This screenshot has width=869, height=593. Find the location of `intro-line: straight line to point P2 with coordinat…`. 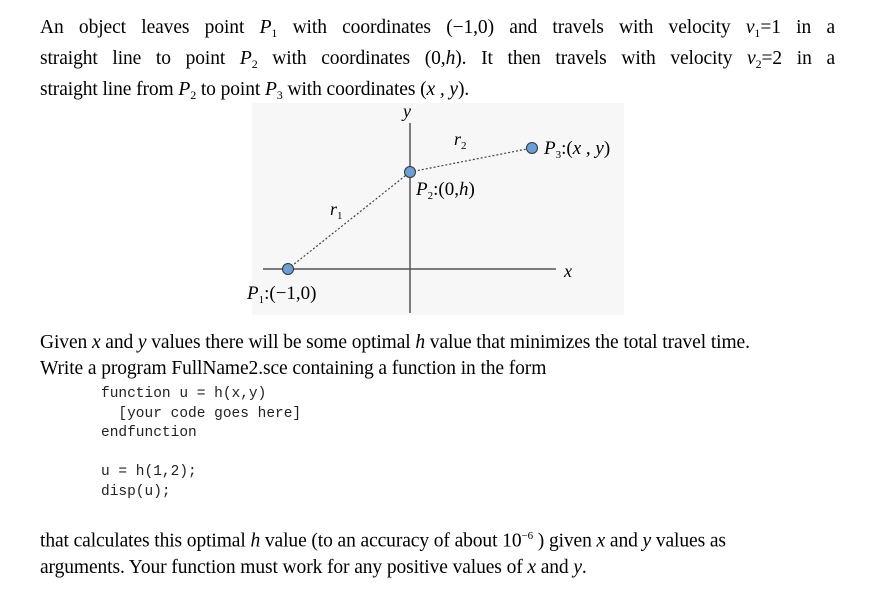

intro-line: straight line to point P2 with coordinat… is located at coordinates (437, 59).